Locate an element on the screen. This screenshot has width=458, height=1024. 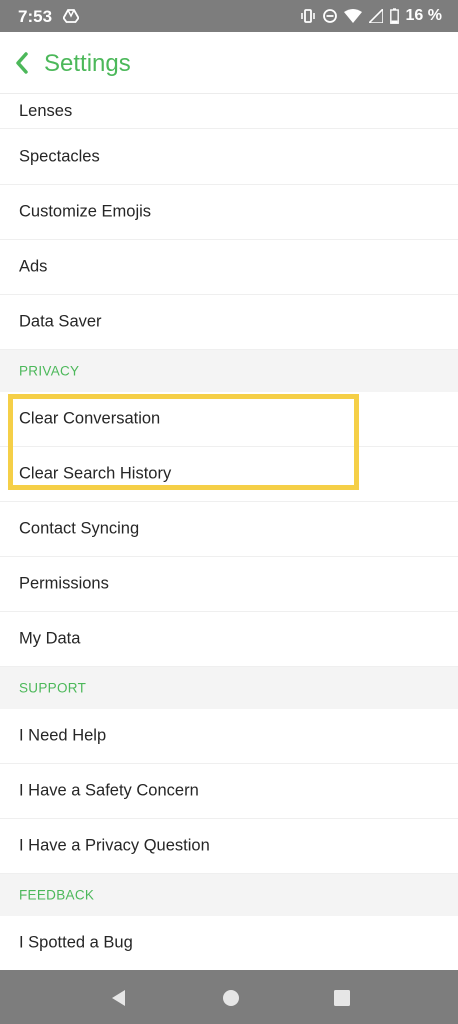
dnd-icon is located at coordinates (329, 16).